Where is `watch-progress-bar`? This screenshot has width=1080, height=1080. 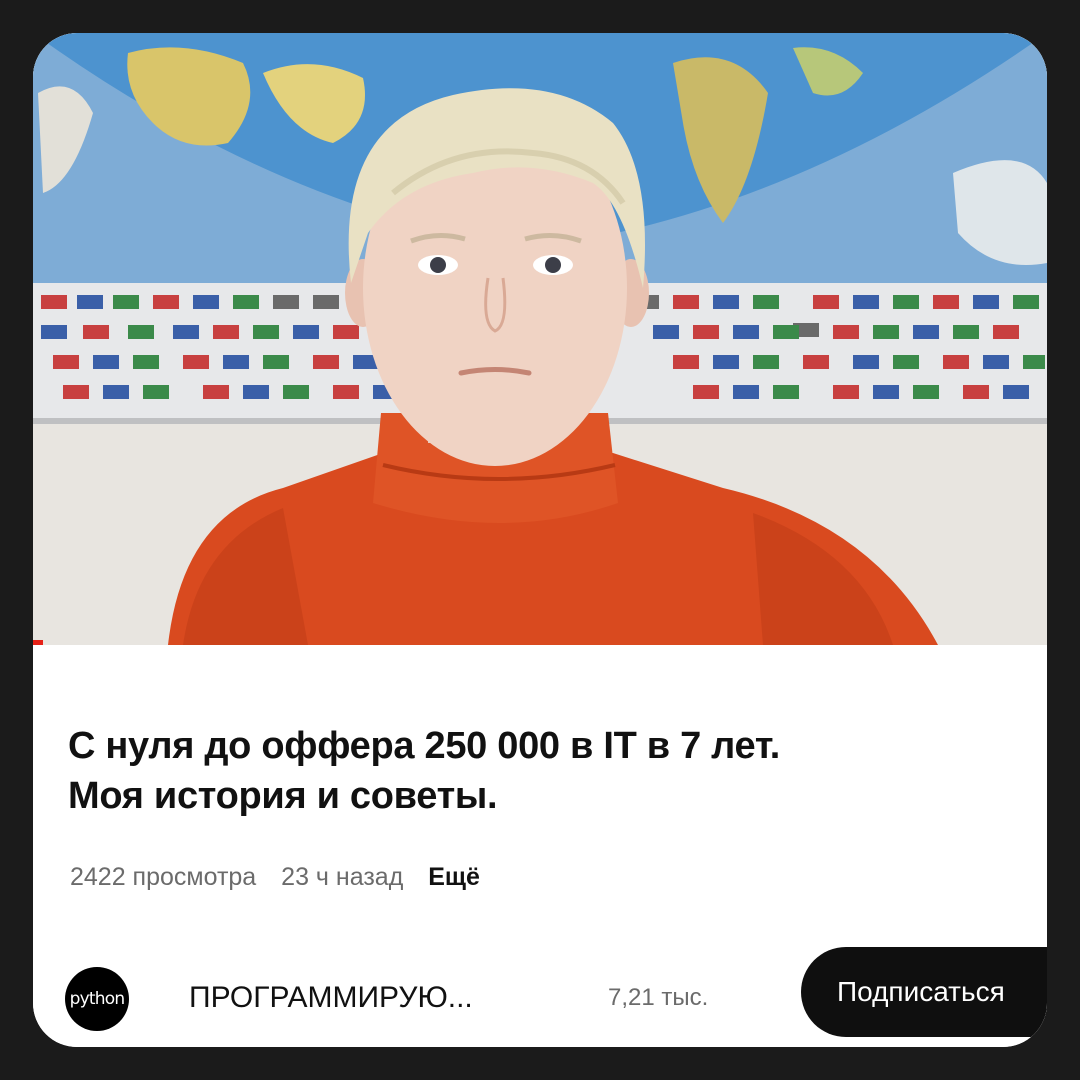
watch-progress-bar is located at coordinates (38, 642).